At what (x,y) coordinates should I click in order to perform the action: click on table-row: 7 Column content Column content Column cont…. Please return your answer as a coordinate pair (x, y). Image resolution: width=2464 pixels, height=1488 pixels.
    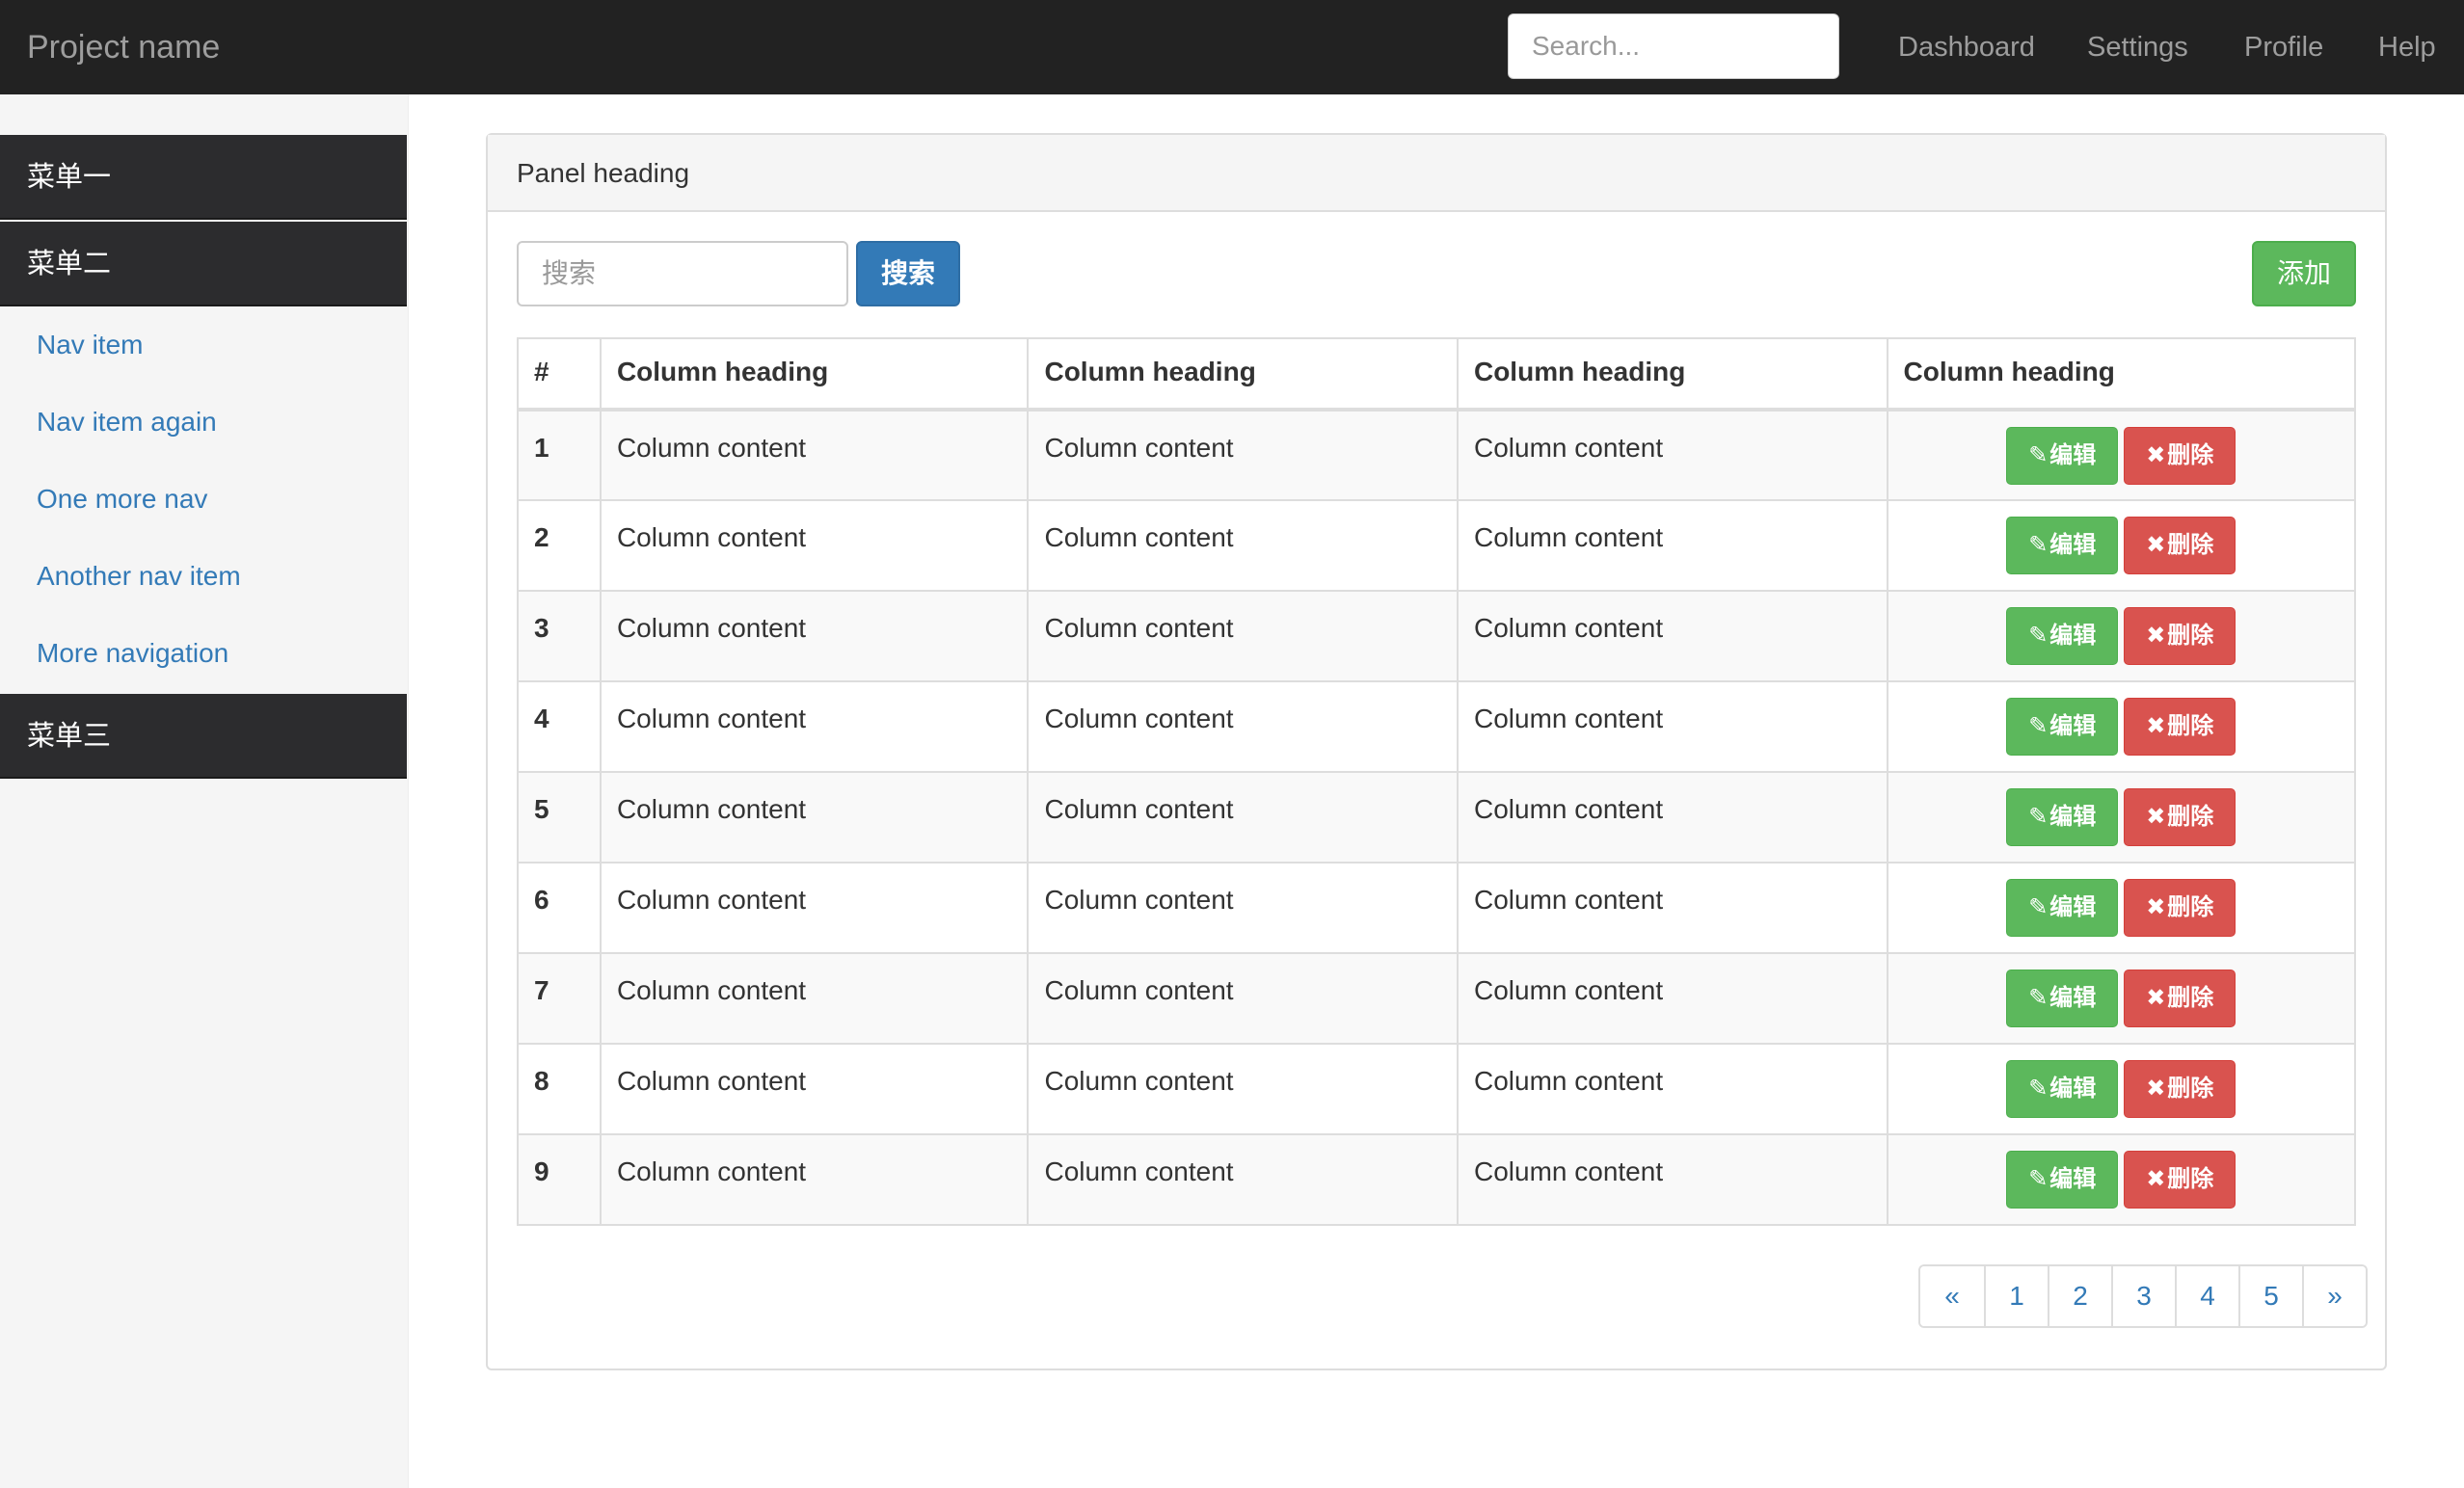
    Looking at the image, I should click on (1437, 998).